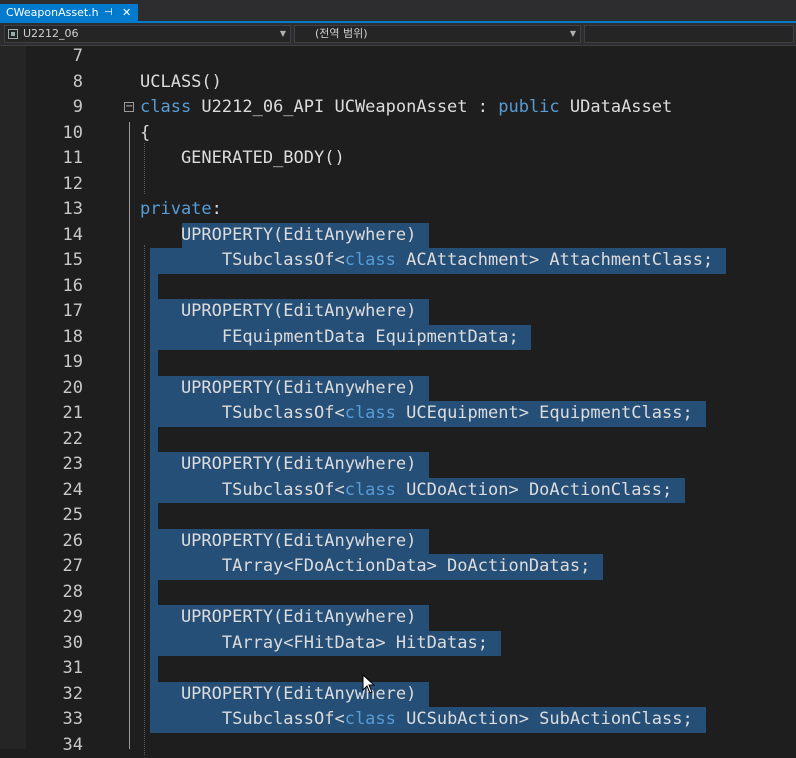  I want to click on code-text: TArray<FDoActionData> DoActionDatas;, so click(365, 567).